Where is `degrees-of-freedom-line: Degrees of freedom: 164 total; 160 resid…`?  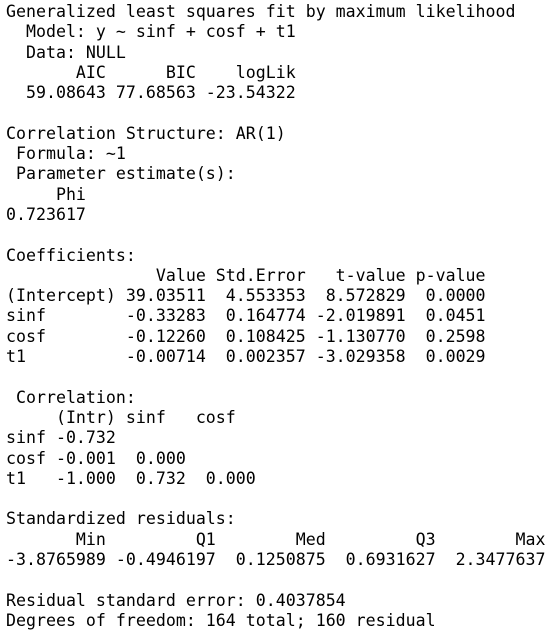 degrees-of-freedom-line: Degrees of freedom: 164 total; 160 resid… is located at coordinates (221, 620).